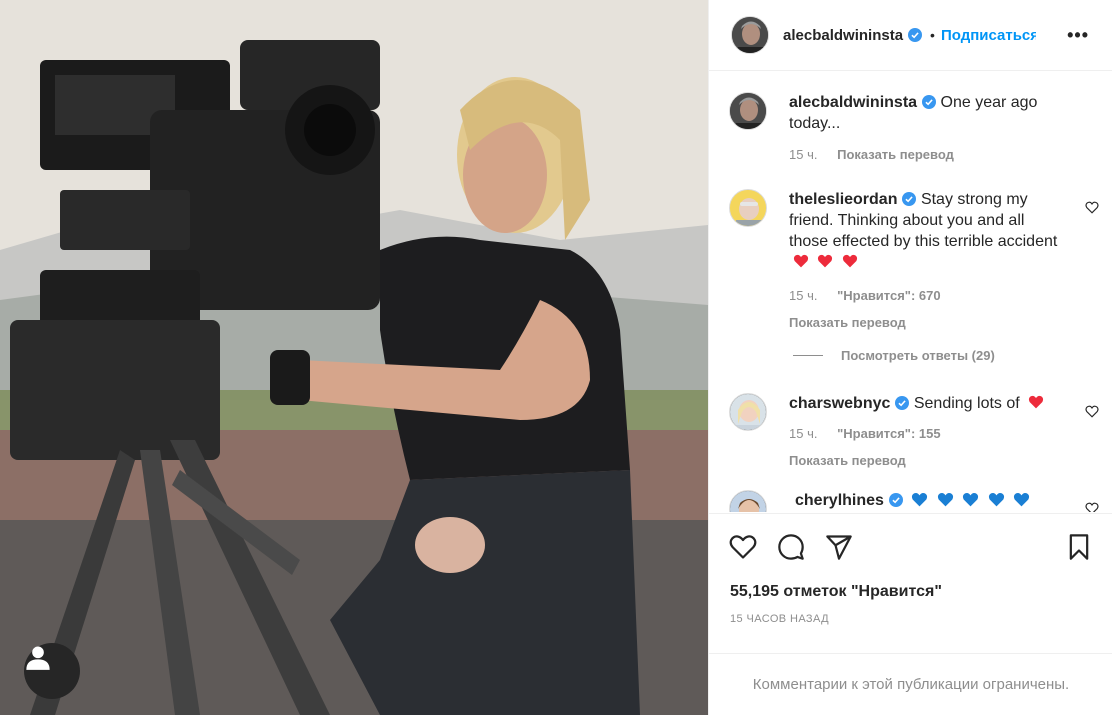 The image size is (1112, 715). I want to click on caption-translate-link: Показать перевод, so click(895, 154).